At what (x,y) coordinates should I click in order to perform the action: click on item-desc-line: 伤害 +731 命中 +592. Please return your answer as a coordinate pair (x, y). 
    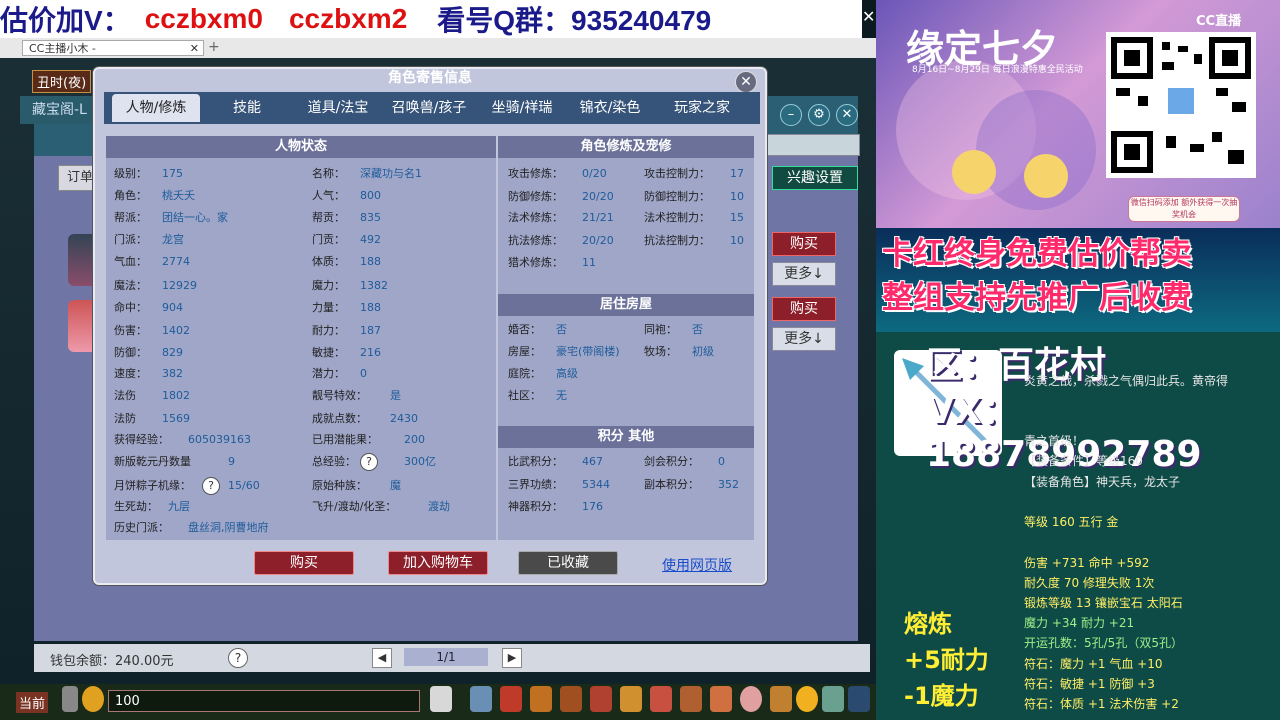
    Looking at the image, I should click on (1087, 563).